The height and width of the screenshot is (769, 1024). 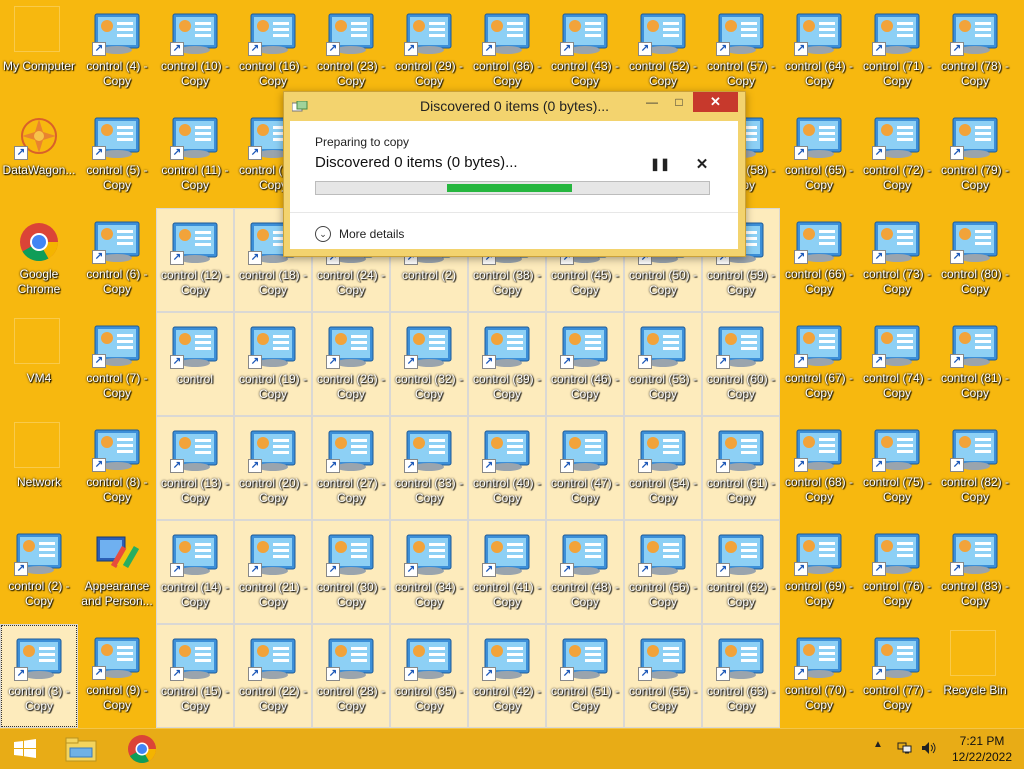 What do you see at coordinates (585, 572) in the screenshot?
I see `desktop-icon-control-48-copy: ↗ control (48) - Copy` at bounding box center [585, 572].